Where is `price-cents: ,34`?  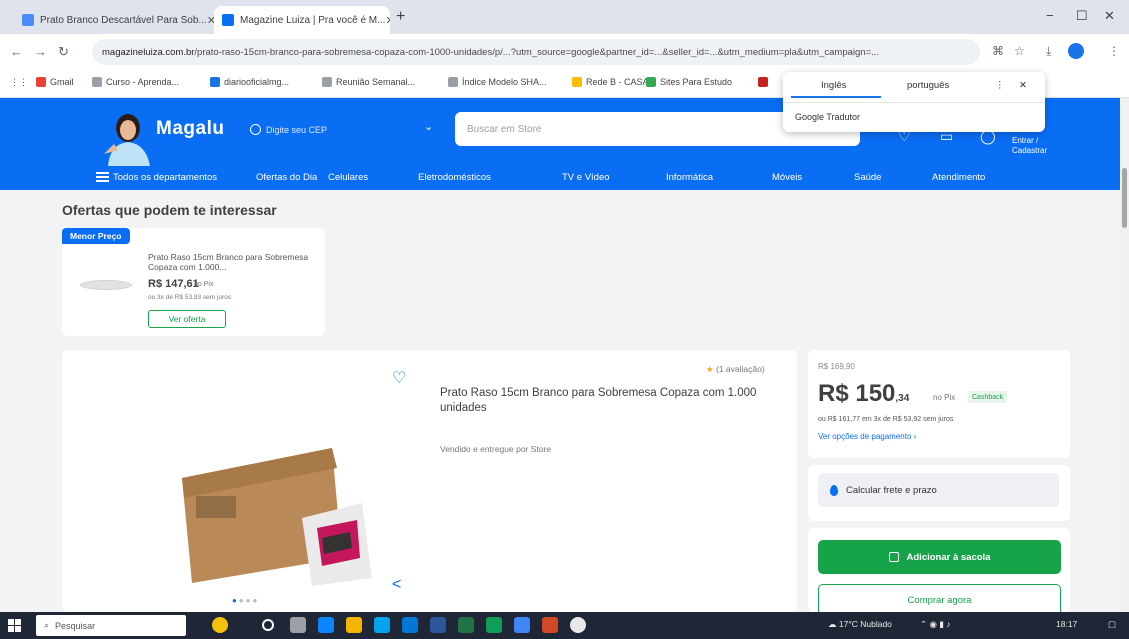 price-cents: ,34 is located at coordinates (902, 398).